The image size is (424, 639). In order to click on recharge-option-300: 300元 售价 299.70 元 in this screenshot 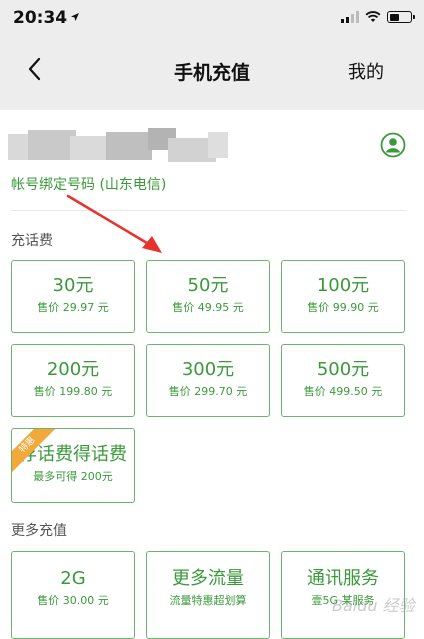, I will do `click(208, 380)`.